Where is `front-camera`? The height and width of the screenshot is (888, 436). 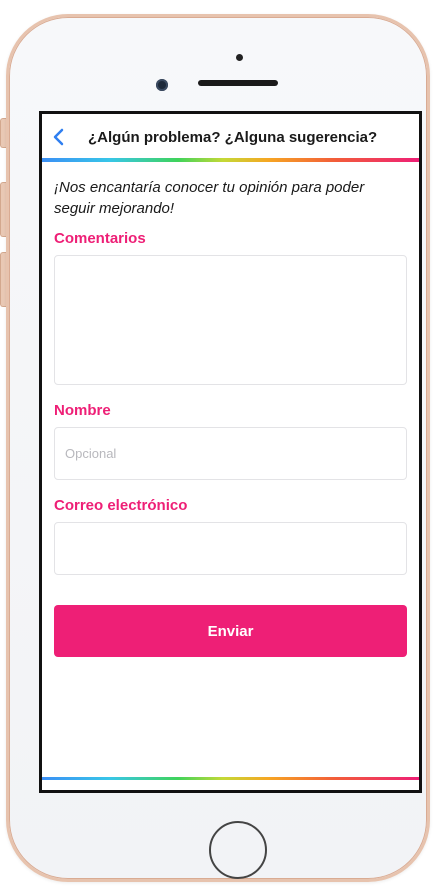 front-camera is located at coordinates (162, 85).